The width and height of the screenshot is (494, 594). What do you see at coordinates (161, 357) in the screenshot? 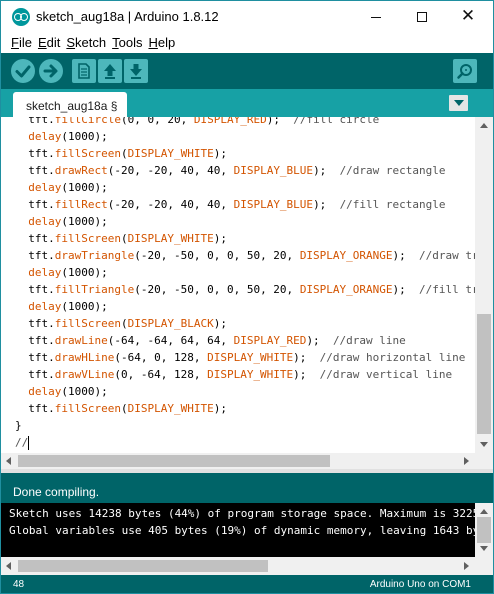
I see `code-arguments: (-64, 0, 128,` at bounding box center [161, 357].